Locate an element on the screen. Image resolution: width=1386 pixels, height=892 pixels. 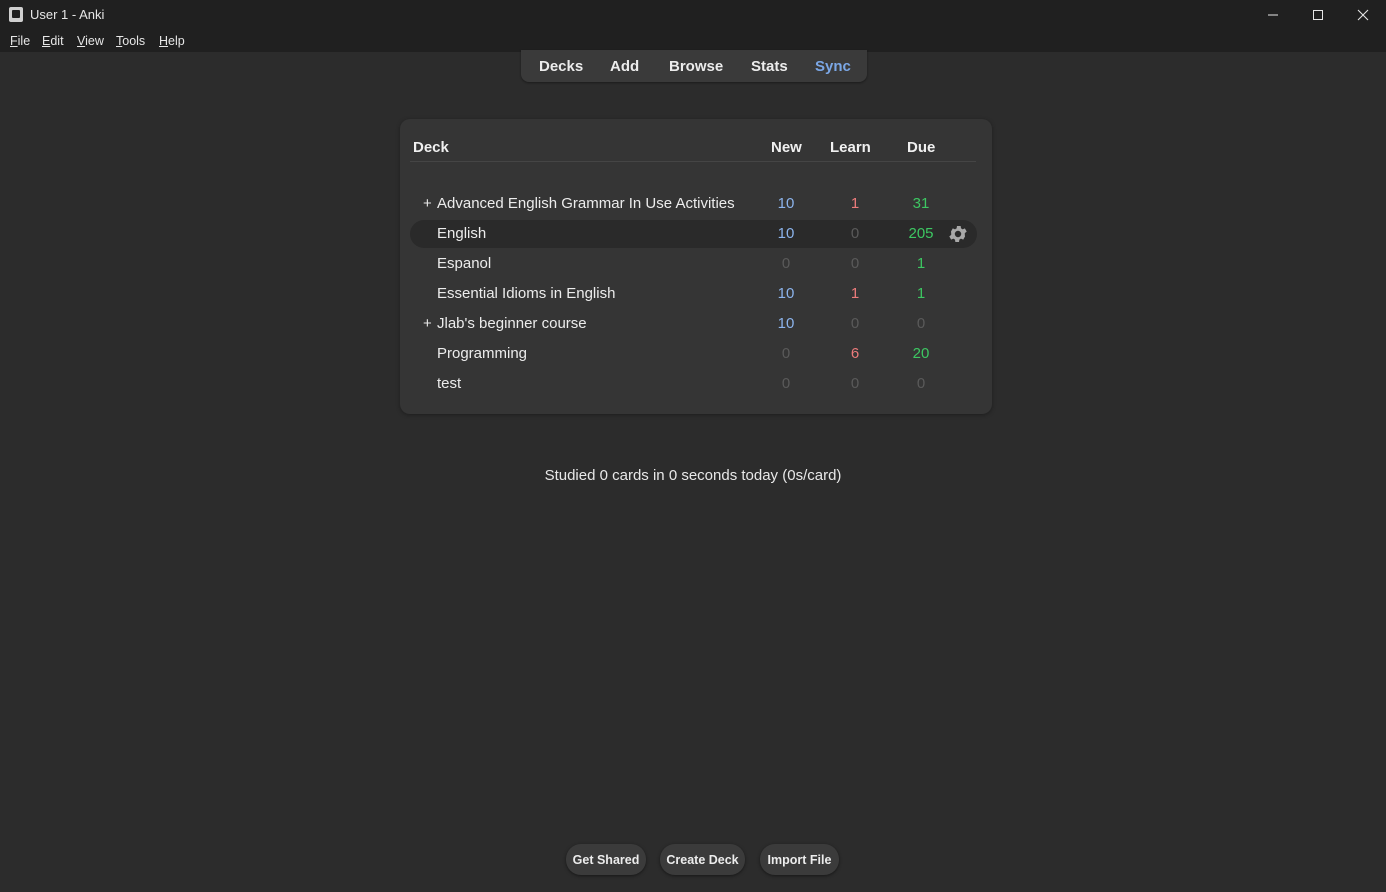
menu-view: View is located at coordinates (90, 41).